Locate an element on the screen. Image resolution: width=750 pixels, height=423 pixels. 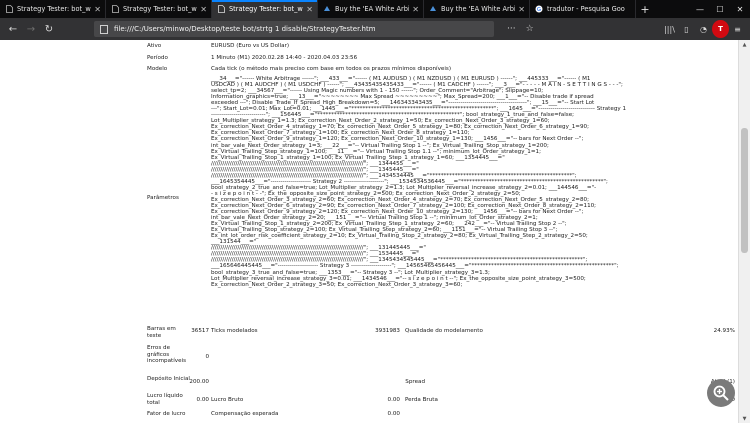
vertical-scrollbar: ▲ ▼ is located at coordinates (744, 231).